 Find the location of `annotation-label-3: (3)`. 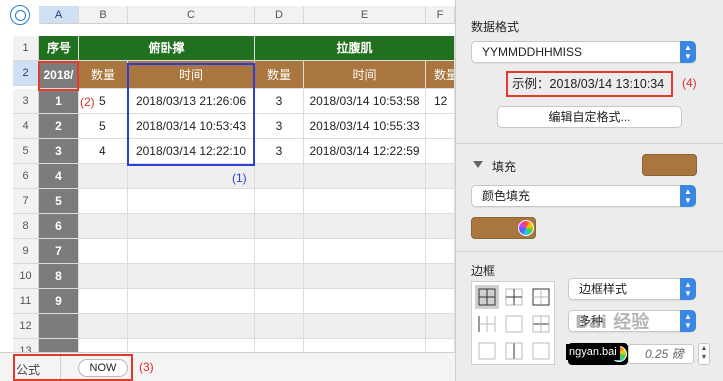

annotation-label-3: (3) is located at coordinates (146, 367).